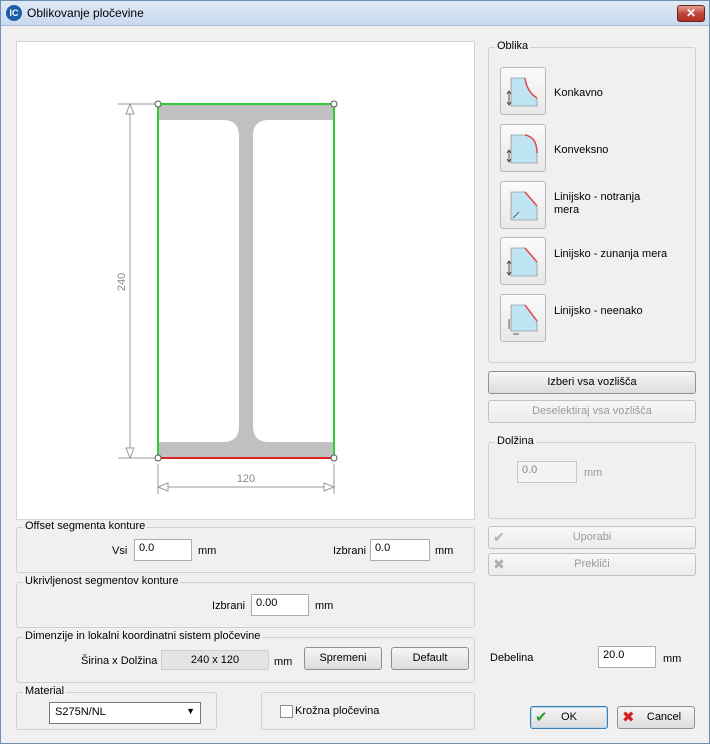 This screenshot has height=744, width=710. I want to click on offset-all-input: 0.0, so click(163, 550).